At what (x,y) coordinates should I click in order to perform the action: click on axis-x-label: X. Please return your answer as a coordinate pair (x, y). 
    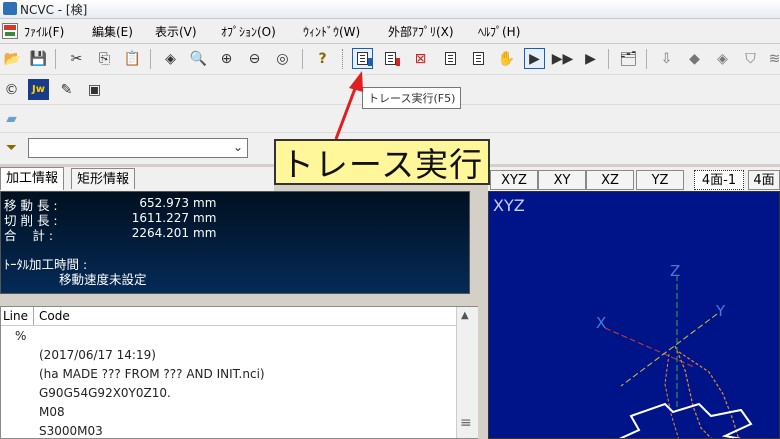
    Looking at the image, I should click on (601, 323).